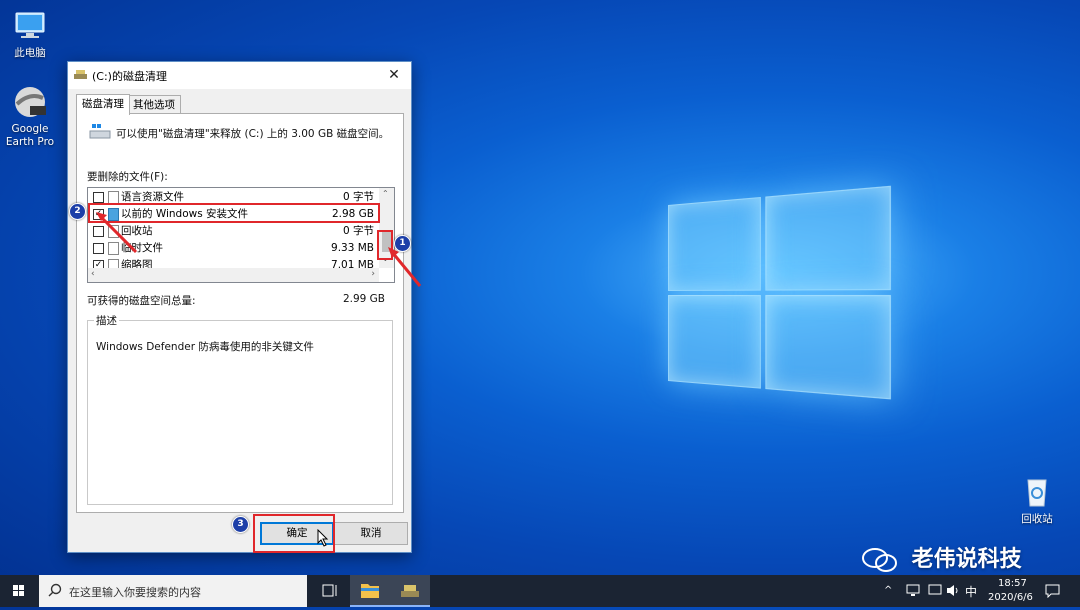 The height and width of the screenshot is (610, 1080). Describe the element at coordinates (371, 533) in the screenshot. I see `cancel-button: 取消` at that location.